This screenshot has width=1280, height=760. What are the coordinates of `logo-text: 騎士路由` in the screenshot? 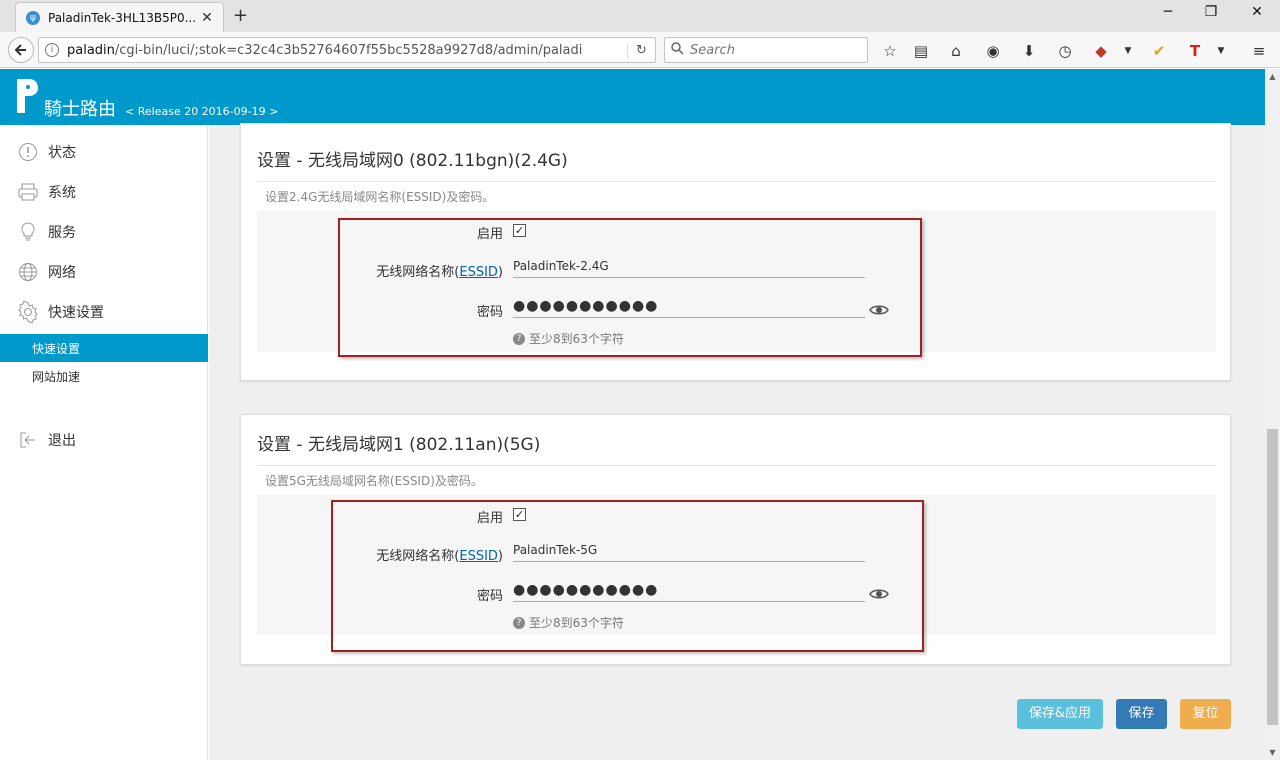 It's located at (80, 109).